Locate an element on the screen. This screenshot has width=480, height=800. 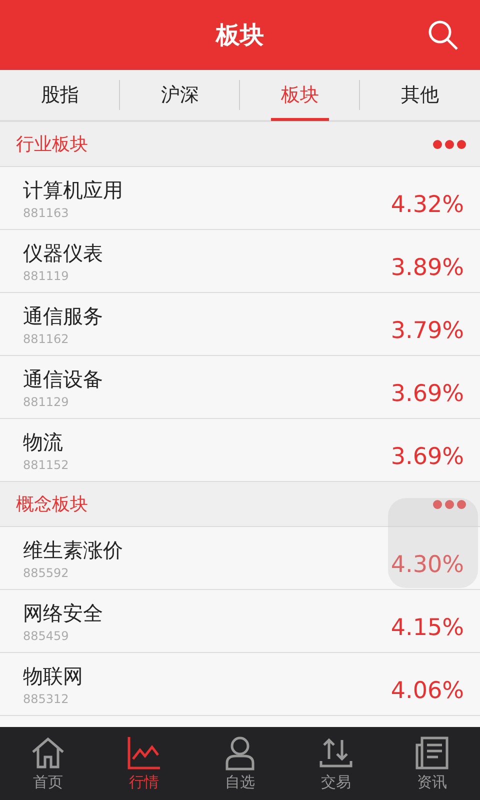
search-button is located at coordinates (443, 35).